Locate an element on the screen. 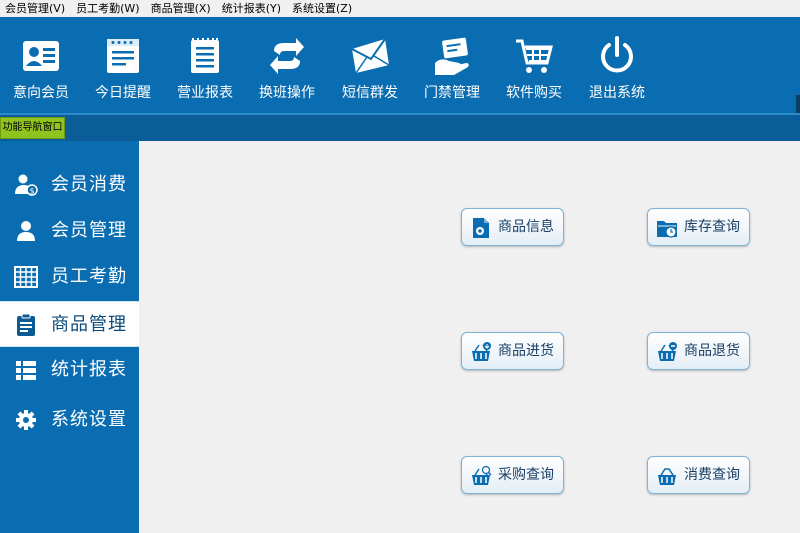  button-label: 商品退货 is located at coordinates (712, 351).